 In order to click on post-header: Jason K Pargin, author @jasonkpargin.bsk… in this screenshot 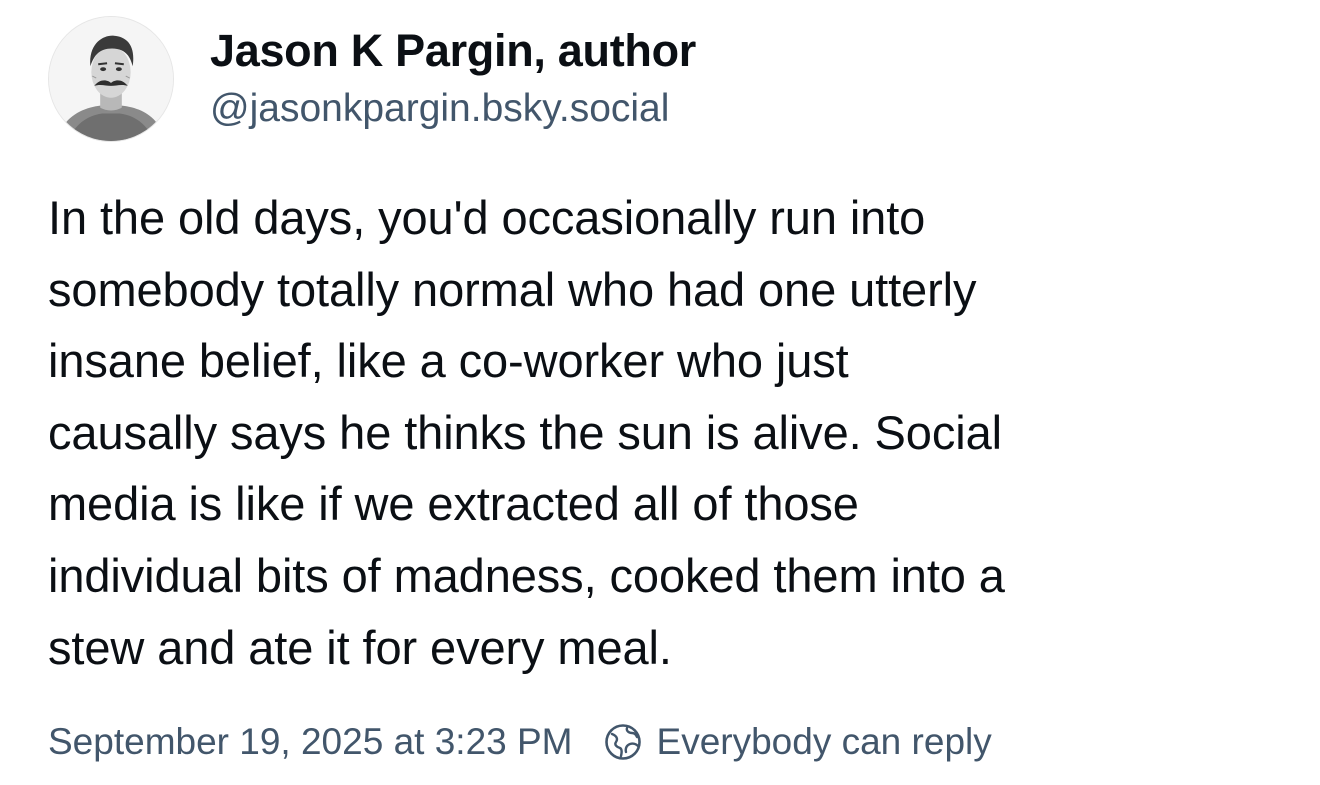, I will do `click(372, 79)`.